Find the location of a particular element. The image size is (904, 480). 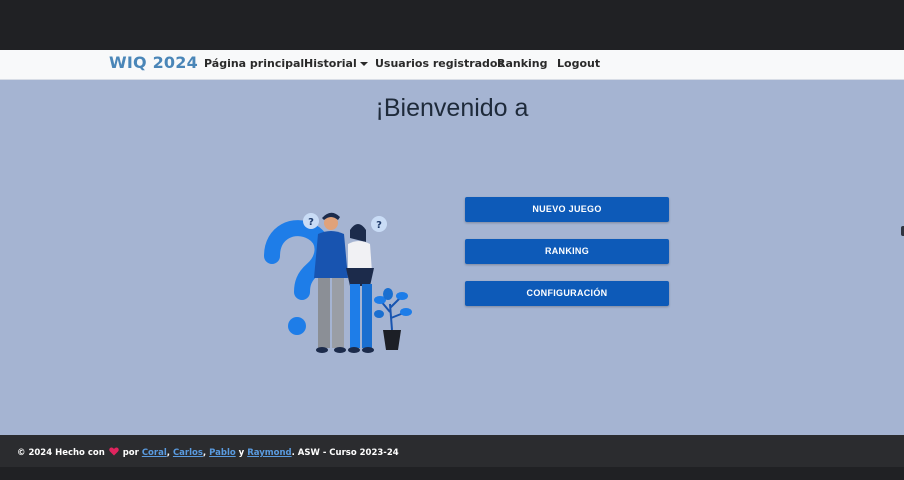

new-game-button: NUEVO JUEGO is located at coordinates (567, 209).